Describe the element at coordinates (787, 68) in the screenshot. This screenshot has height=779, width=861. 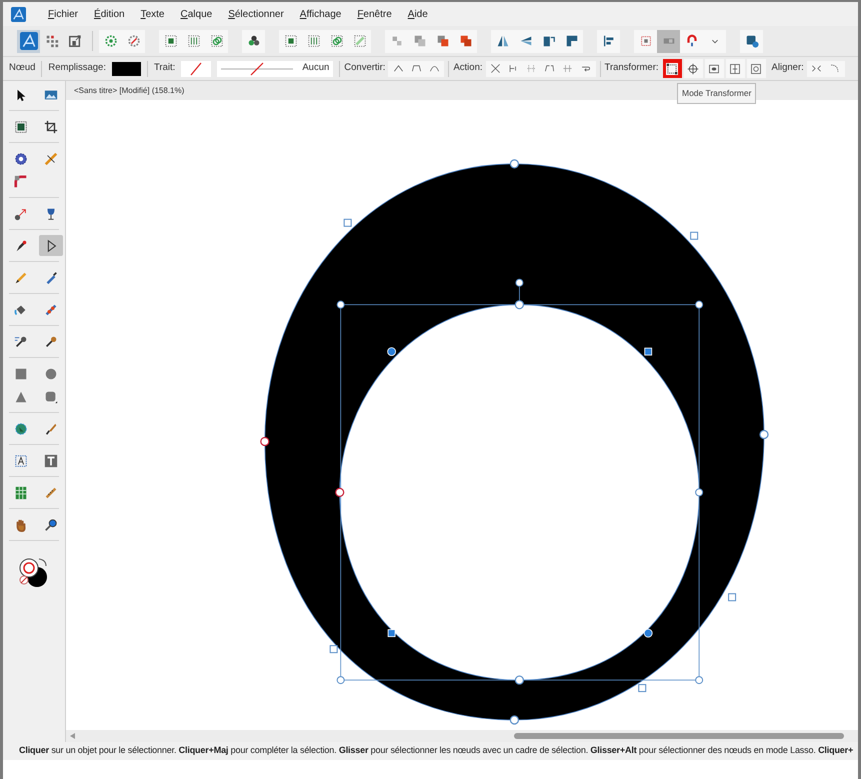
I see `align-label: Aligner:` at that location.